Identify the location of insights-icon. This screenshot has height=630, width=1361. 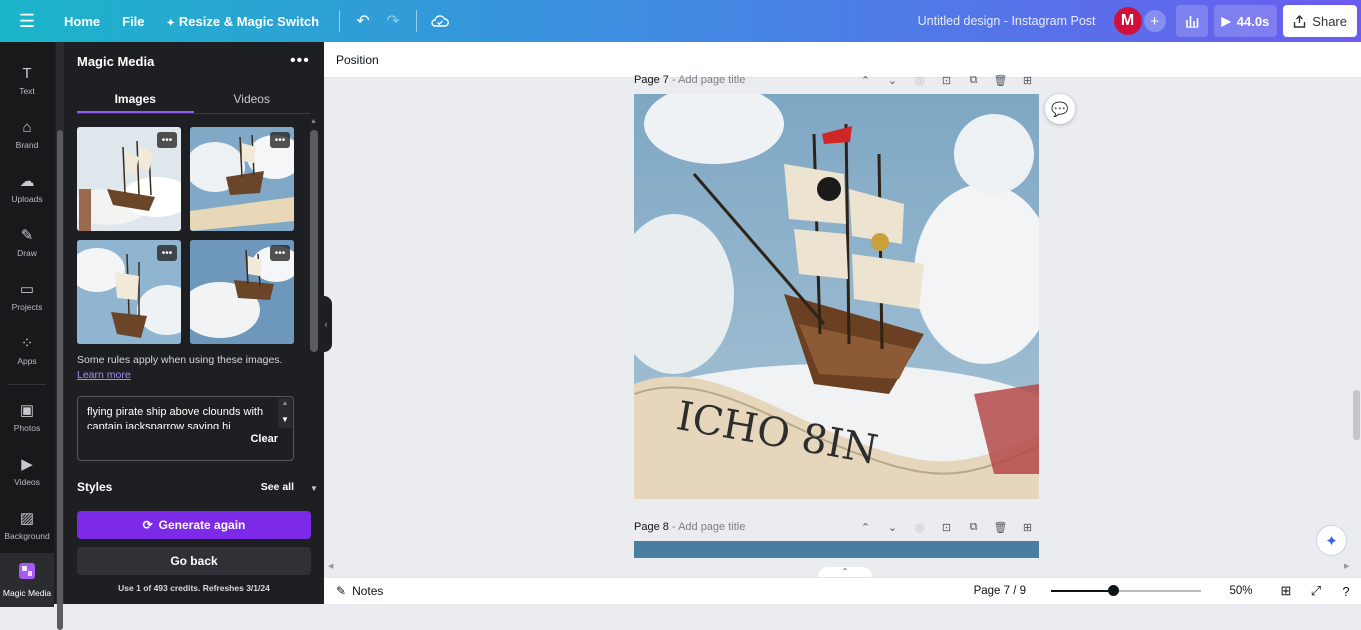
(1191, 21).